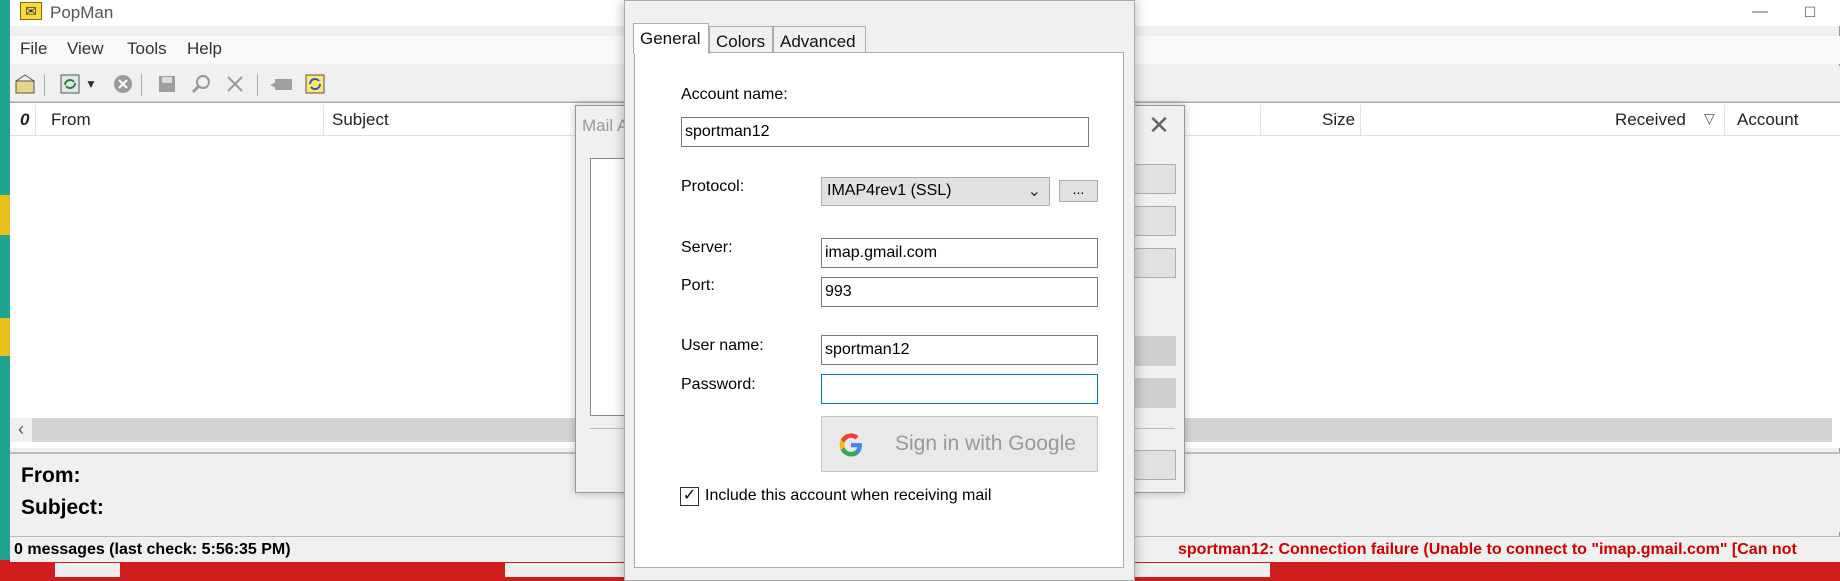 The width and height of the screenshot is (1840, 581). What do you see at coordinates (605, 125) in the screenshot?
I see `mail-accounts-title: Mail A` at bounding box center [605, 125].